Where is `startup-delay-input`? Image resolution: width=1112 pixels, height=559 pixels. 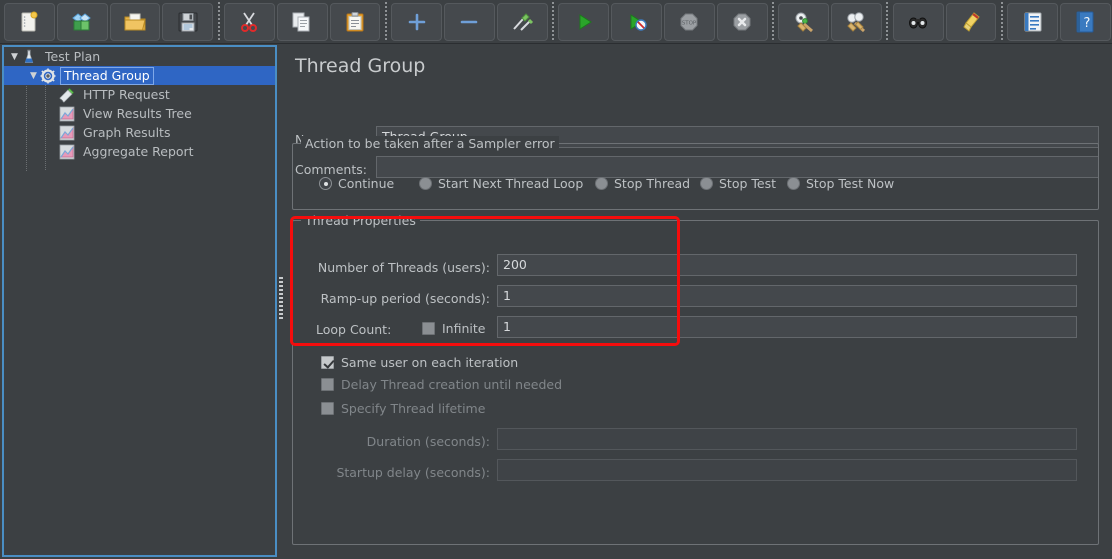 startup-delay-input is located at coordinates (787, 470).